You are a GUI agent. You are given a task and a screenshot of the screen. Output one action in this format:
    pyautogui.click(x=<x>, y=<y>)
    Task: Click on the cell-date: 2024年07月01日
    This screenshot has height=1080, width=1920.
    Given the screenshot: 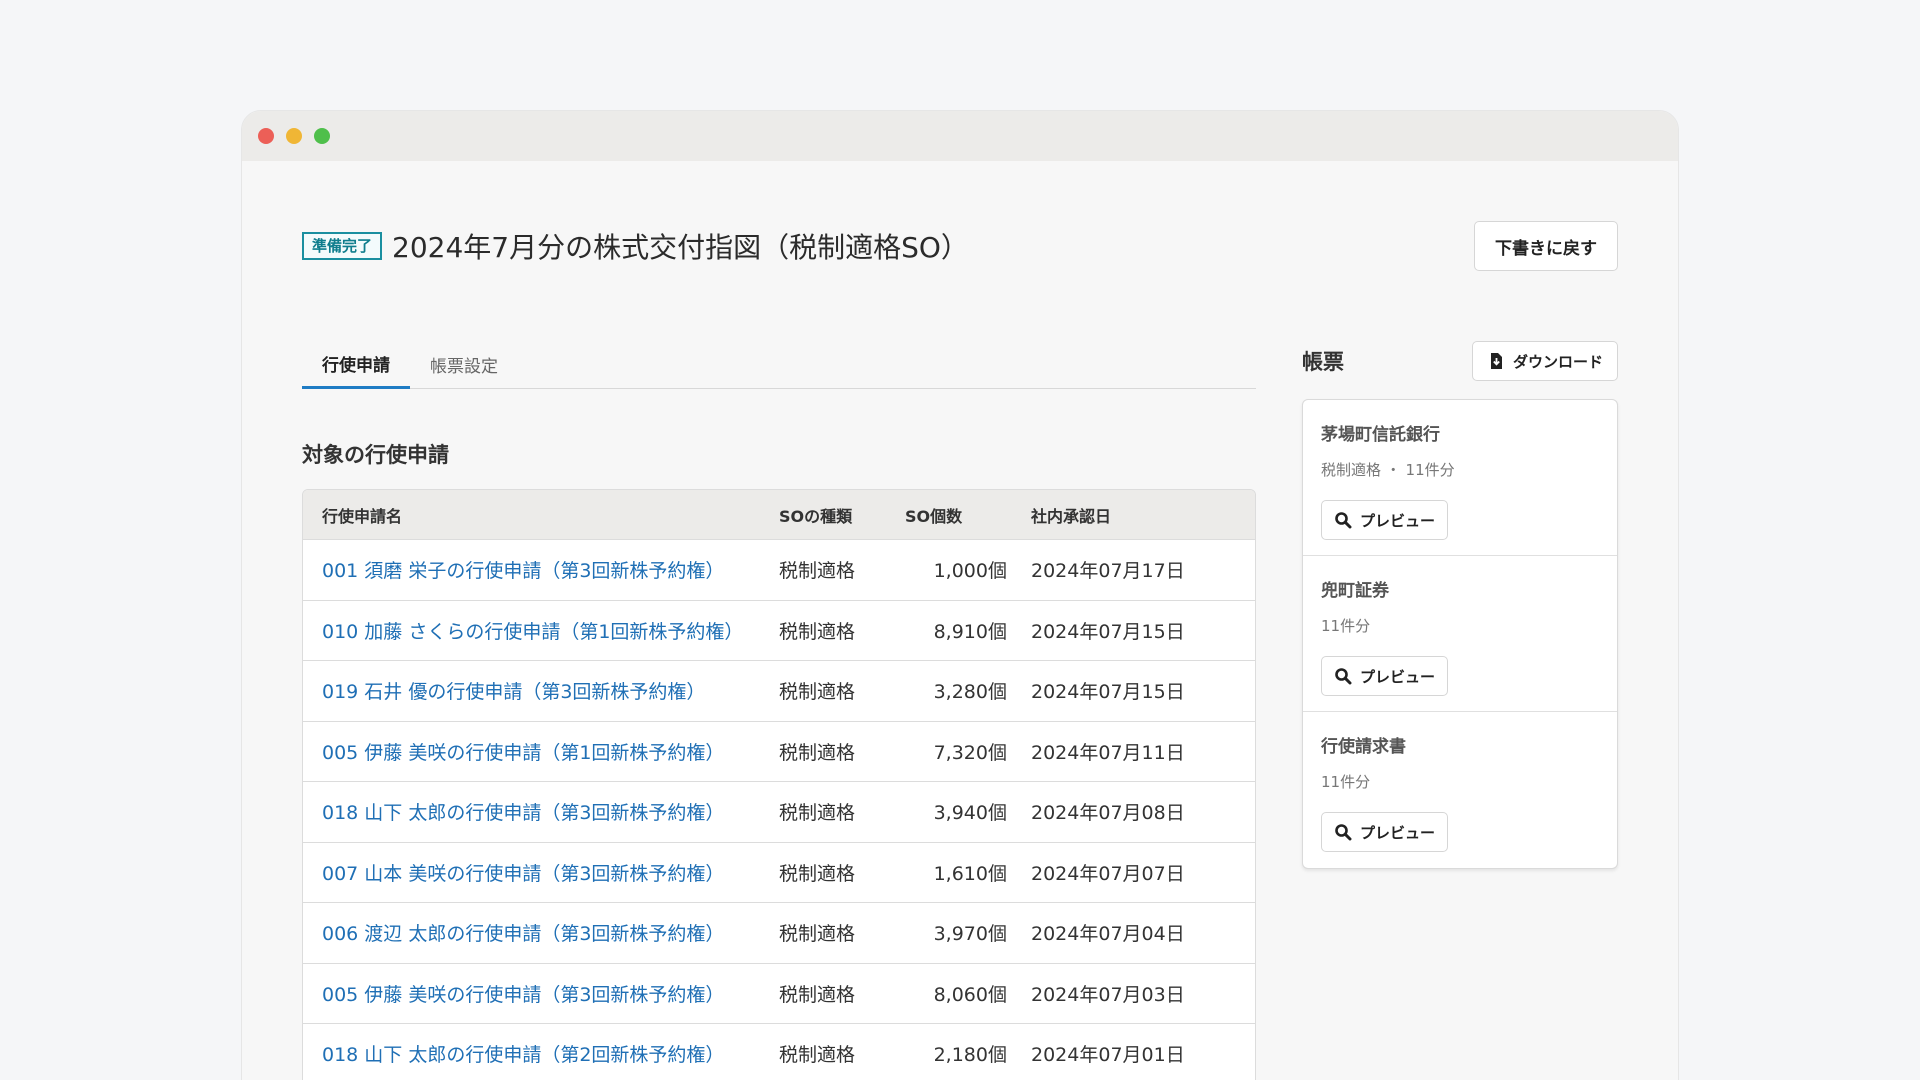 What is the action you would take?
    pyautogui.click(x=1108, y=1055)
    